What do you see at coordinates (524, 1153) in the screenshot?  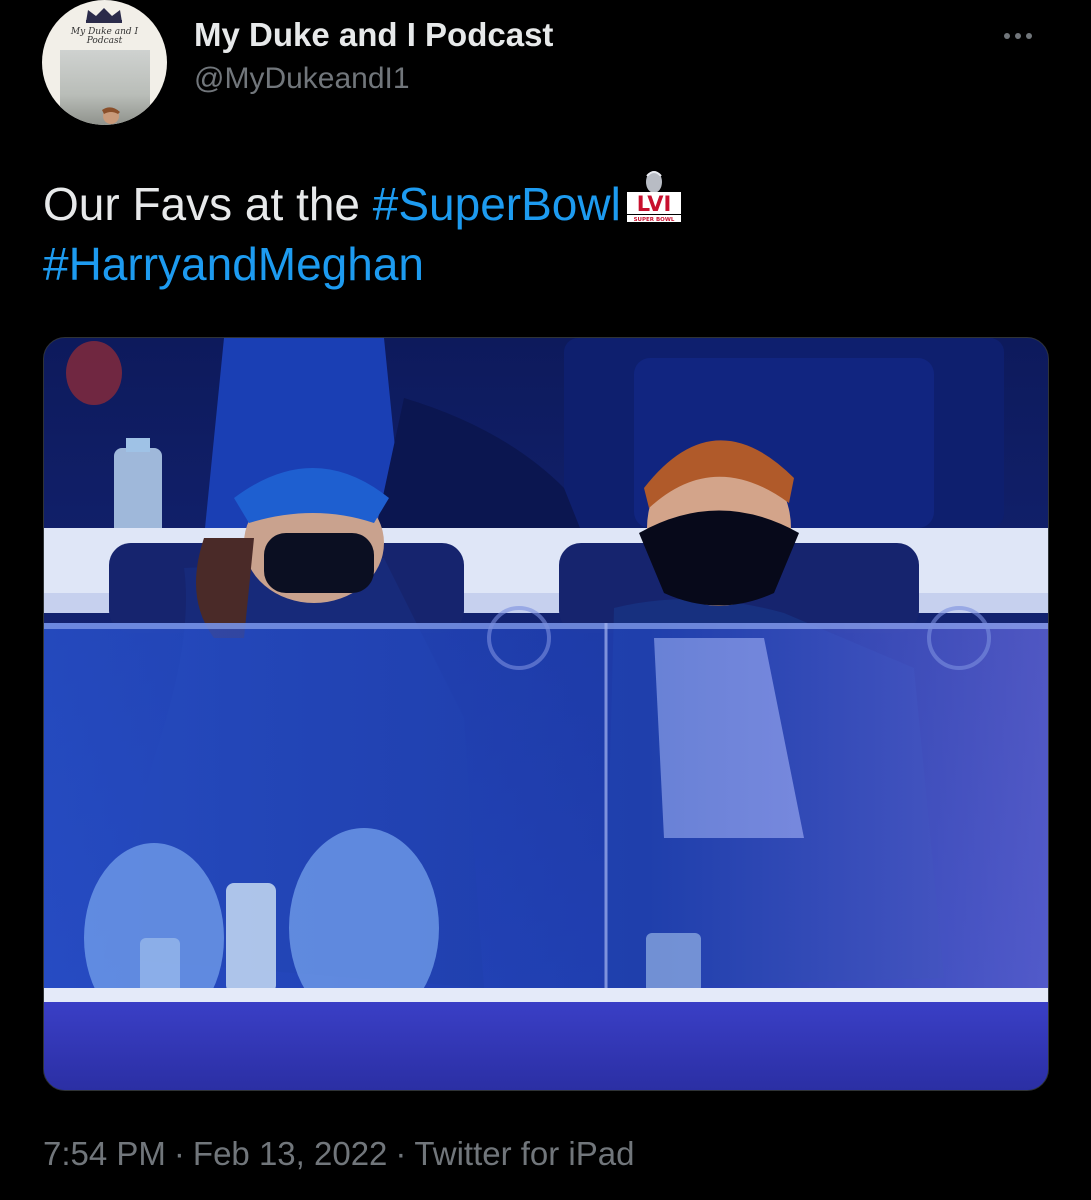 I see `tweet-source-link: Twitter for iPad` at bounding box center [524, 1153].